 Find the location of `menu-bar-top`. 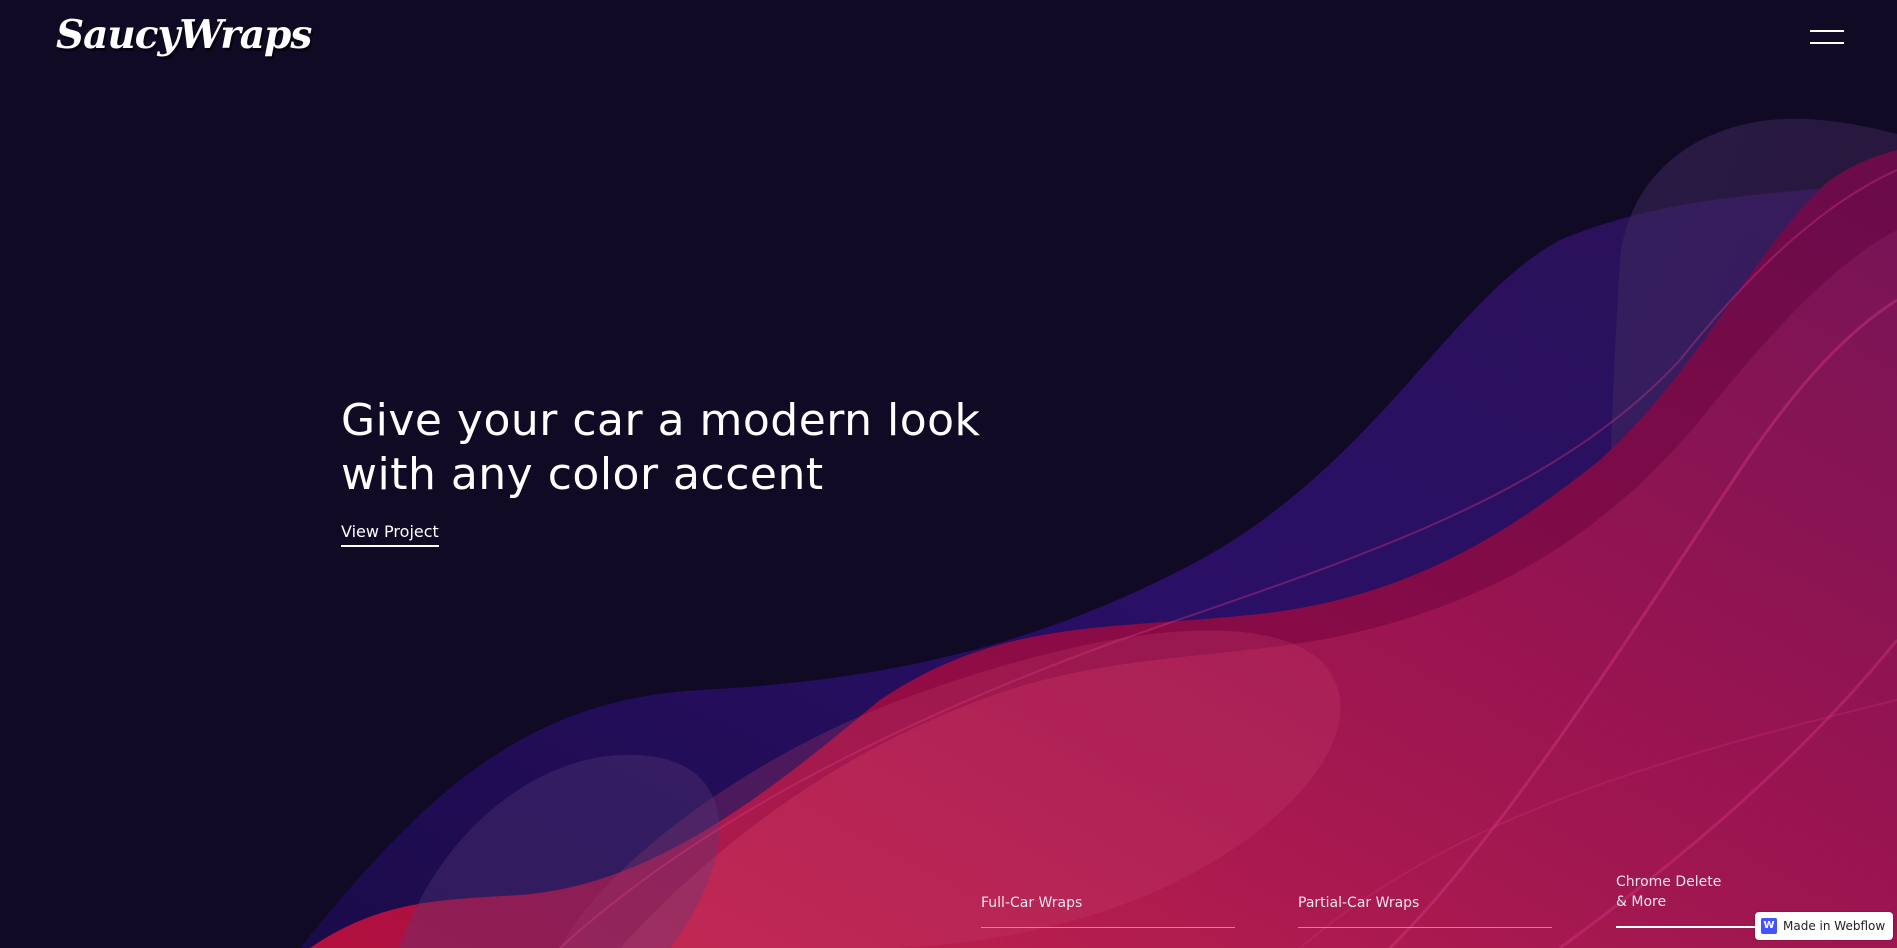

menu-bar-top is located at coordinates (1827, 31).